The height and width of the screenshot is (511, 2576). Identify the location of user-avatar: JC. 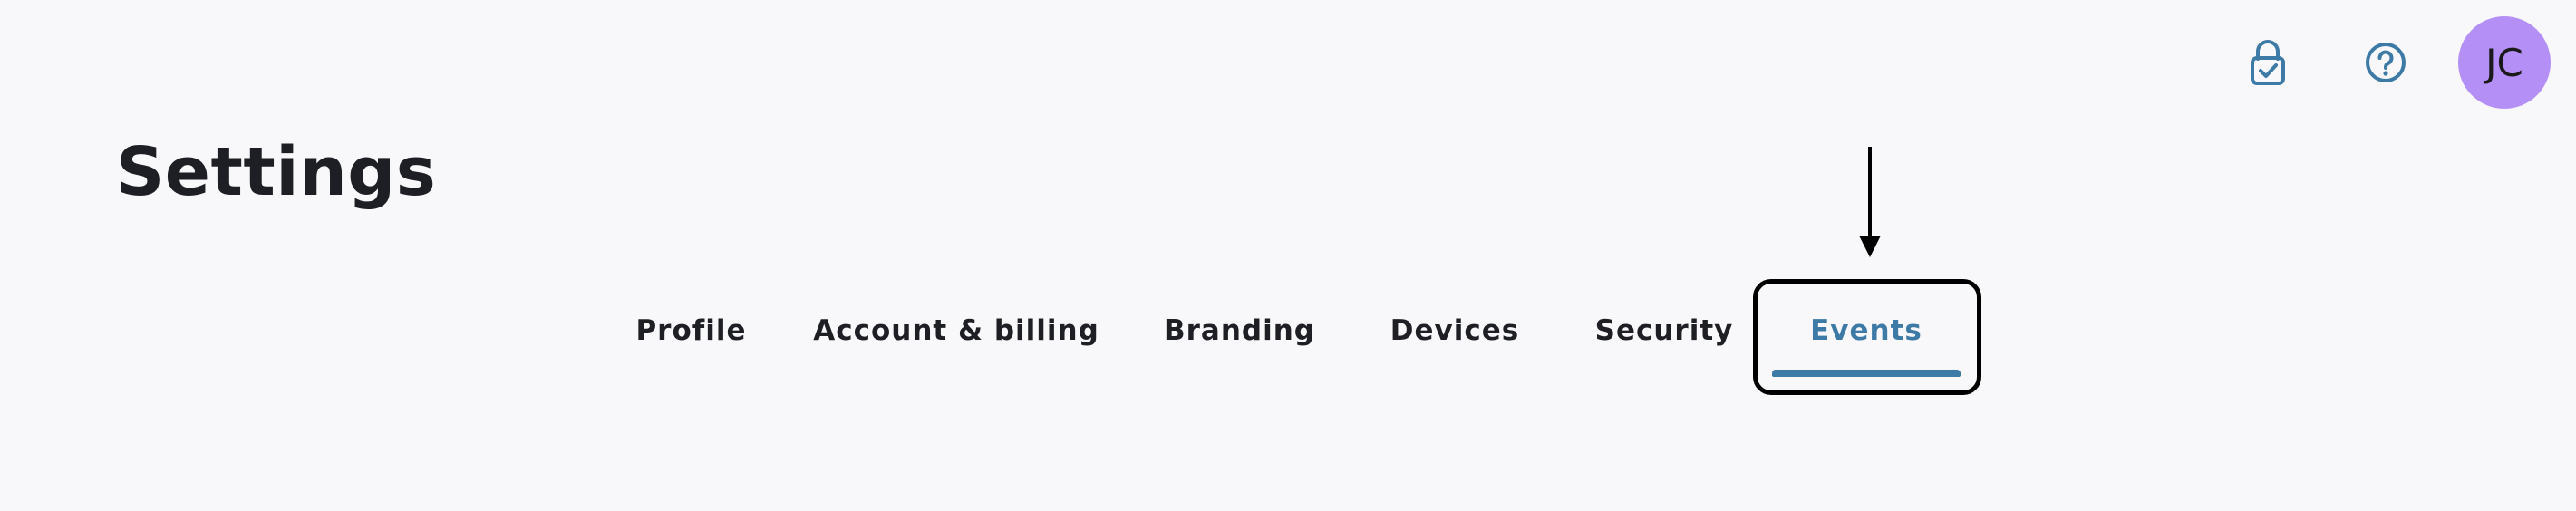
(2504, 62).